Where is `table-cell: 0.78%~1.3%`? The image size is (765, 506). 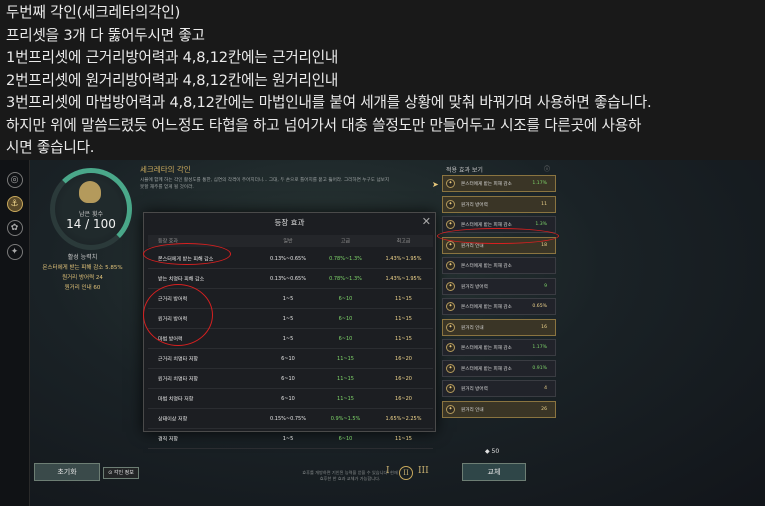 table-cell: 0.78%~1.3% is located at coordinates (345, 258).